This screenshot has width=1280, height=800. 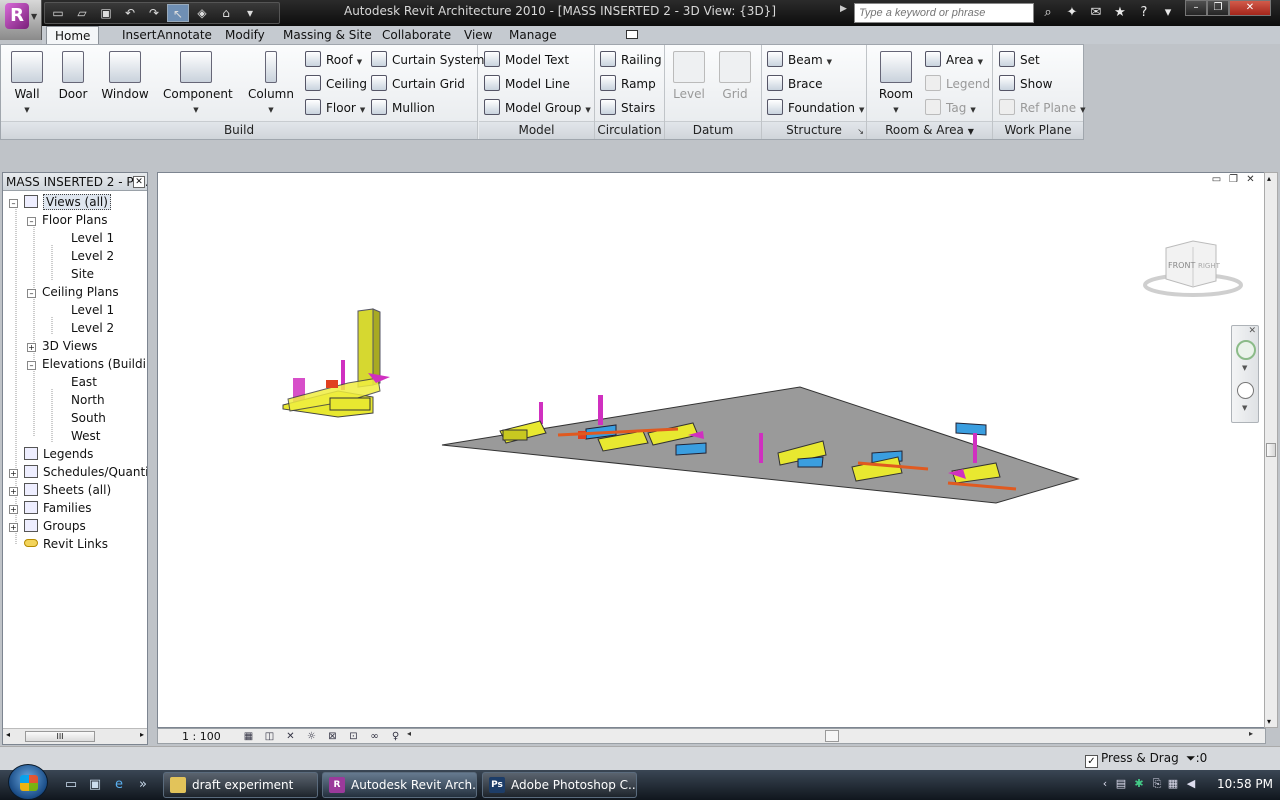 What do you see at coordinates (333, 60) in the screenshot?
I see `roof-button: Roof ▼` at bounding box center [333, 60].